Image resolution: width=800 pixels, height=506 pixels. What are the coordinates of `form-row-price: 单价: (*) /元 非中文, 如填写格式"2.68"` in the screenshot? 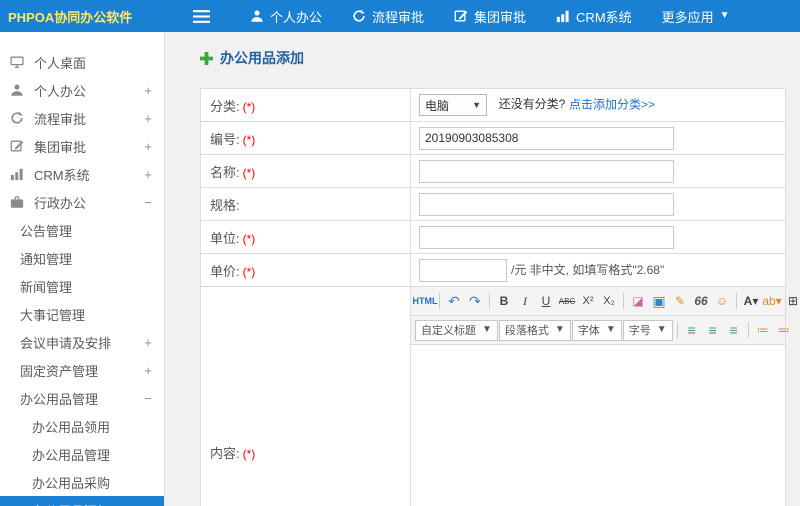 It's located at (493, 270).